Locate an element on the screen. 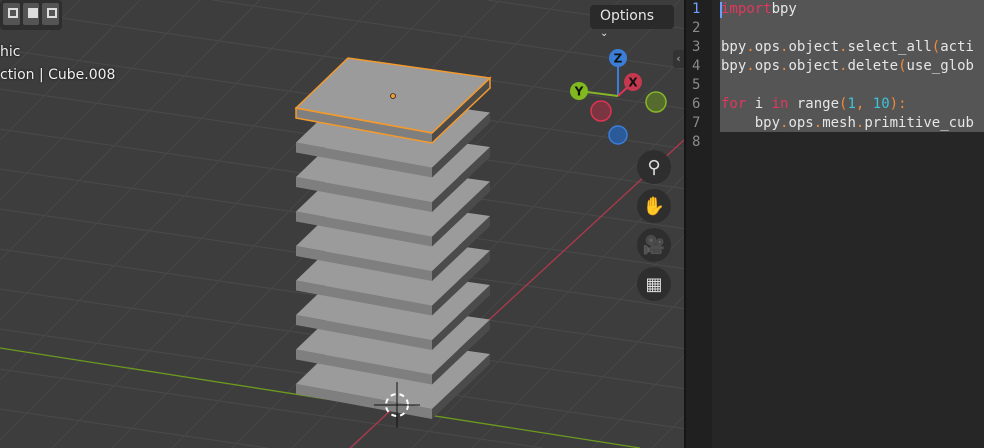  gizmo-y-label: Y is located at coordinates (579, 92).